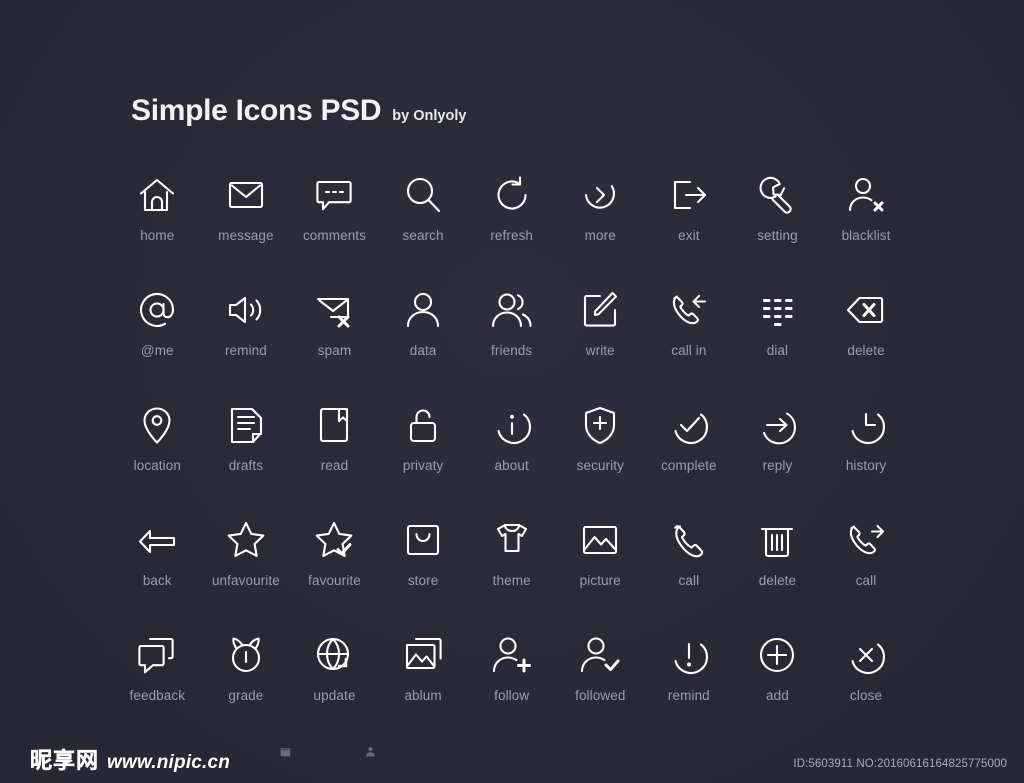 The height and width of the screenshot is (783, 1024). What do you see at coordinates (423, 655) in the screenshot?
I see `photos-stack-icon` at bounding box center [423, 655].